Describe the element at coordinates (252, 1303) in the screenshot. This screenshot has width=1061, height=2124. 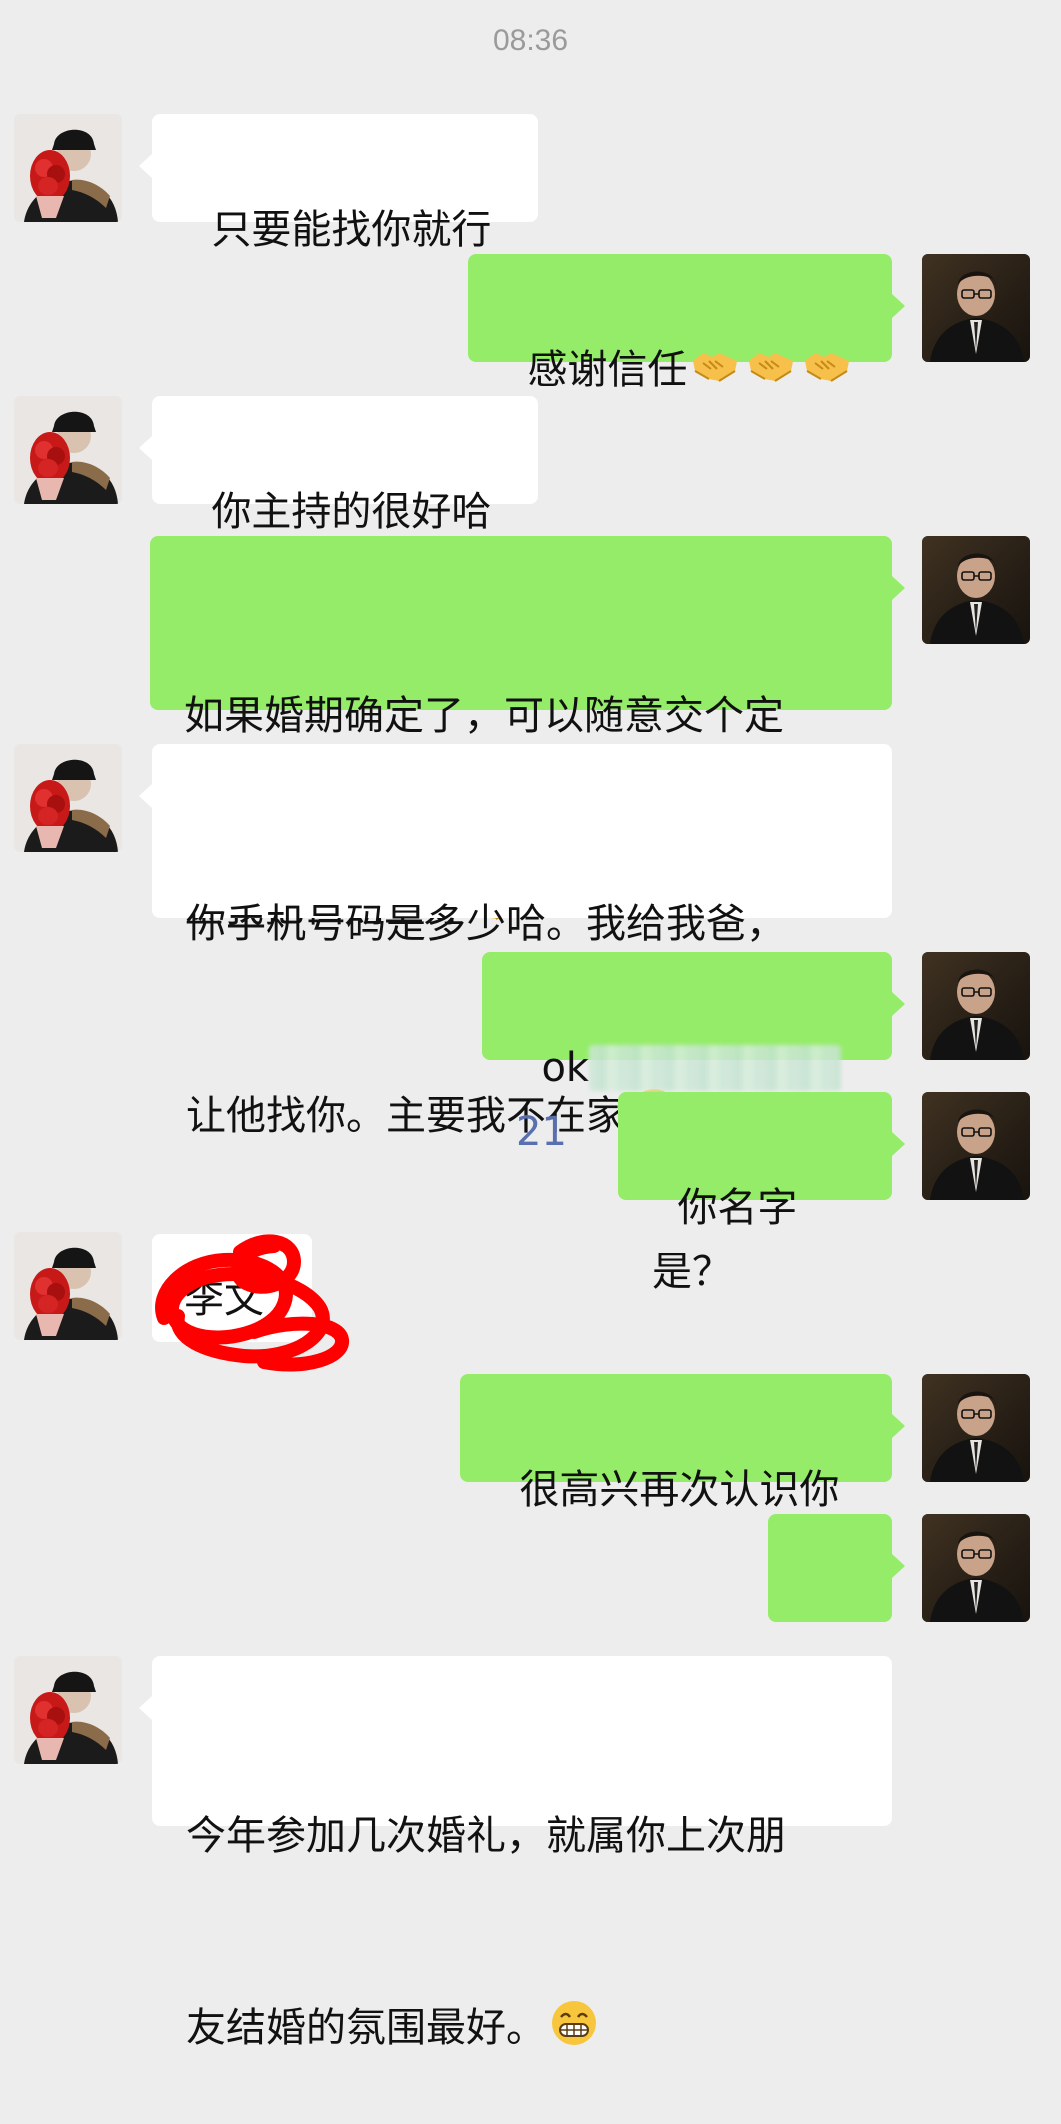
I see `red-scribble-redaction` at that location.